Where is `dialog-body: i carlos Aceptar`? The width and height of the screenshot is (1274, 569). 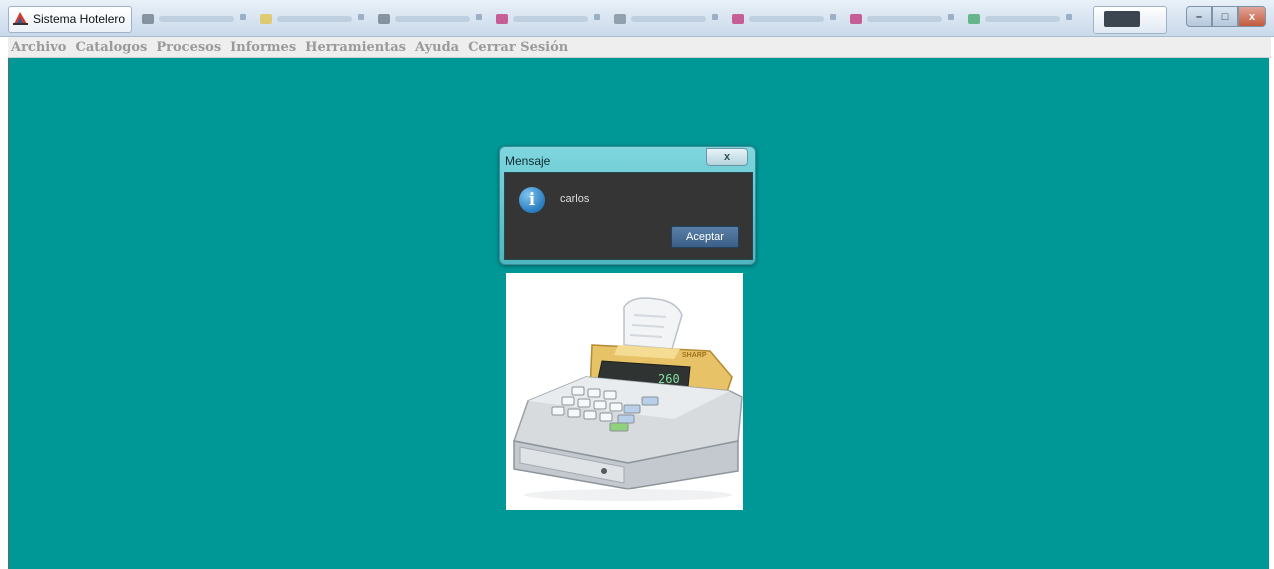 dialog-body: i carlos Aceptar is located at coordinates (628, 216).